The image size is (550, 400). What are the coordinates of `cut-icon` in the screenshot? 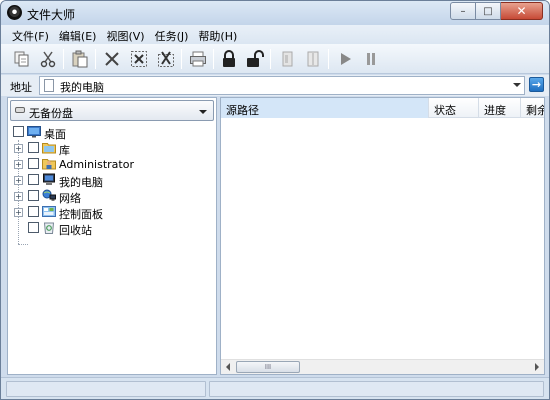 It's located at (48, 59).